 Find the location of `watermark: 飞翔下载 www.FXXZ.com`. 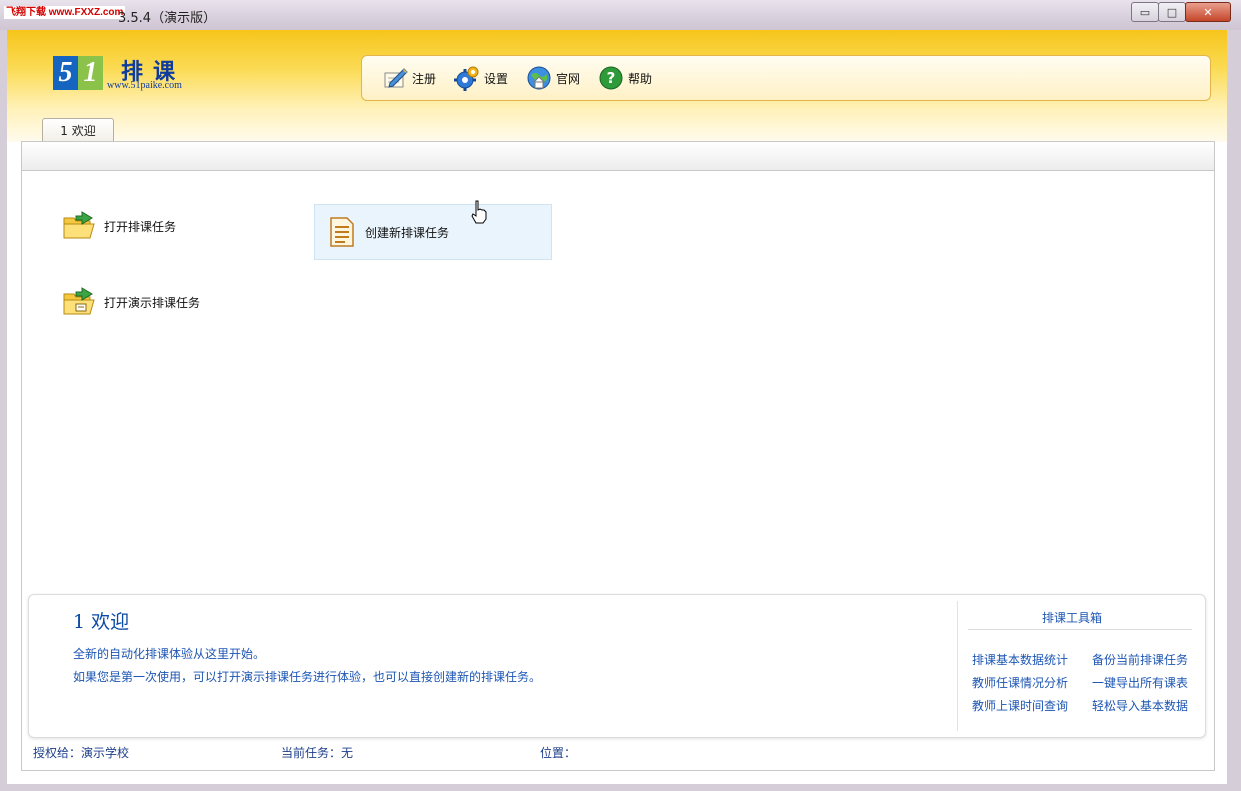

watermark: 飞翔下载 www.FXXZ.com is located at coordinates (65, 12).